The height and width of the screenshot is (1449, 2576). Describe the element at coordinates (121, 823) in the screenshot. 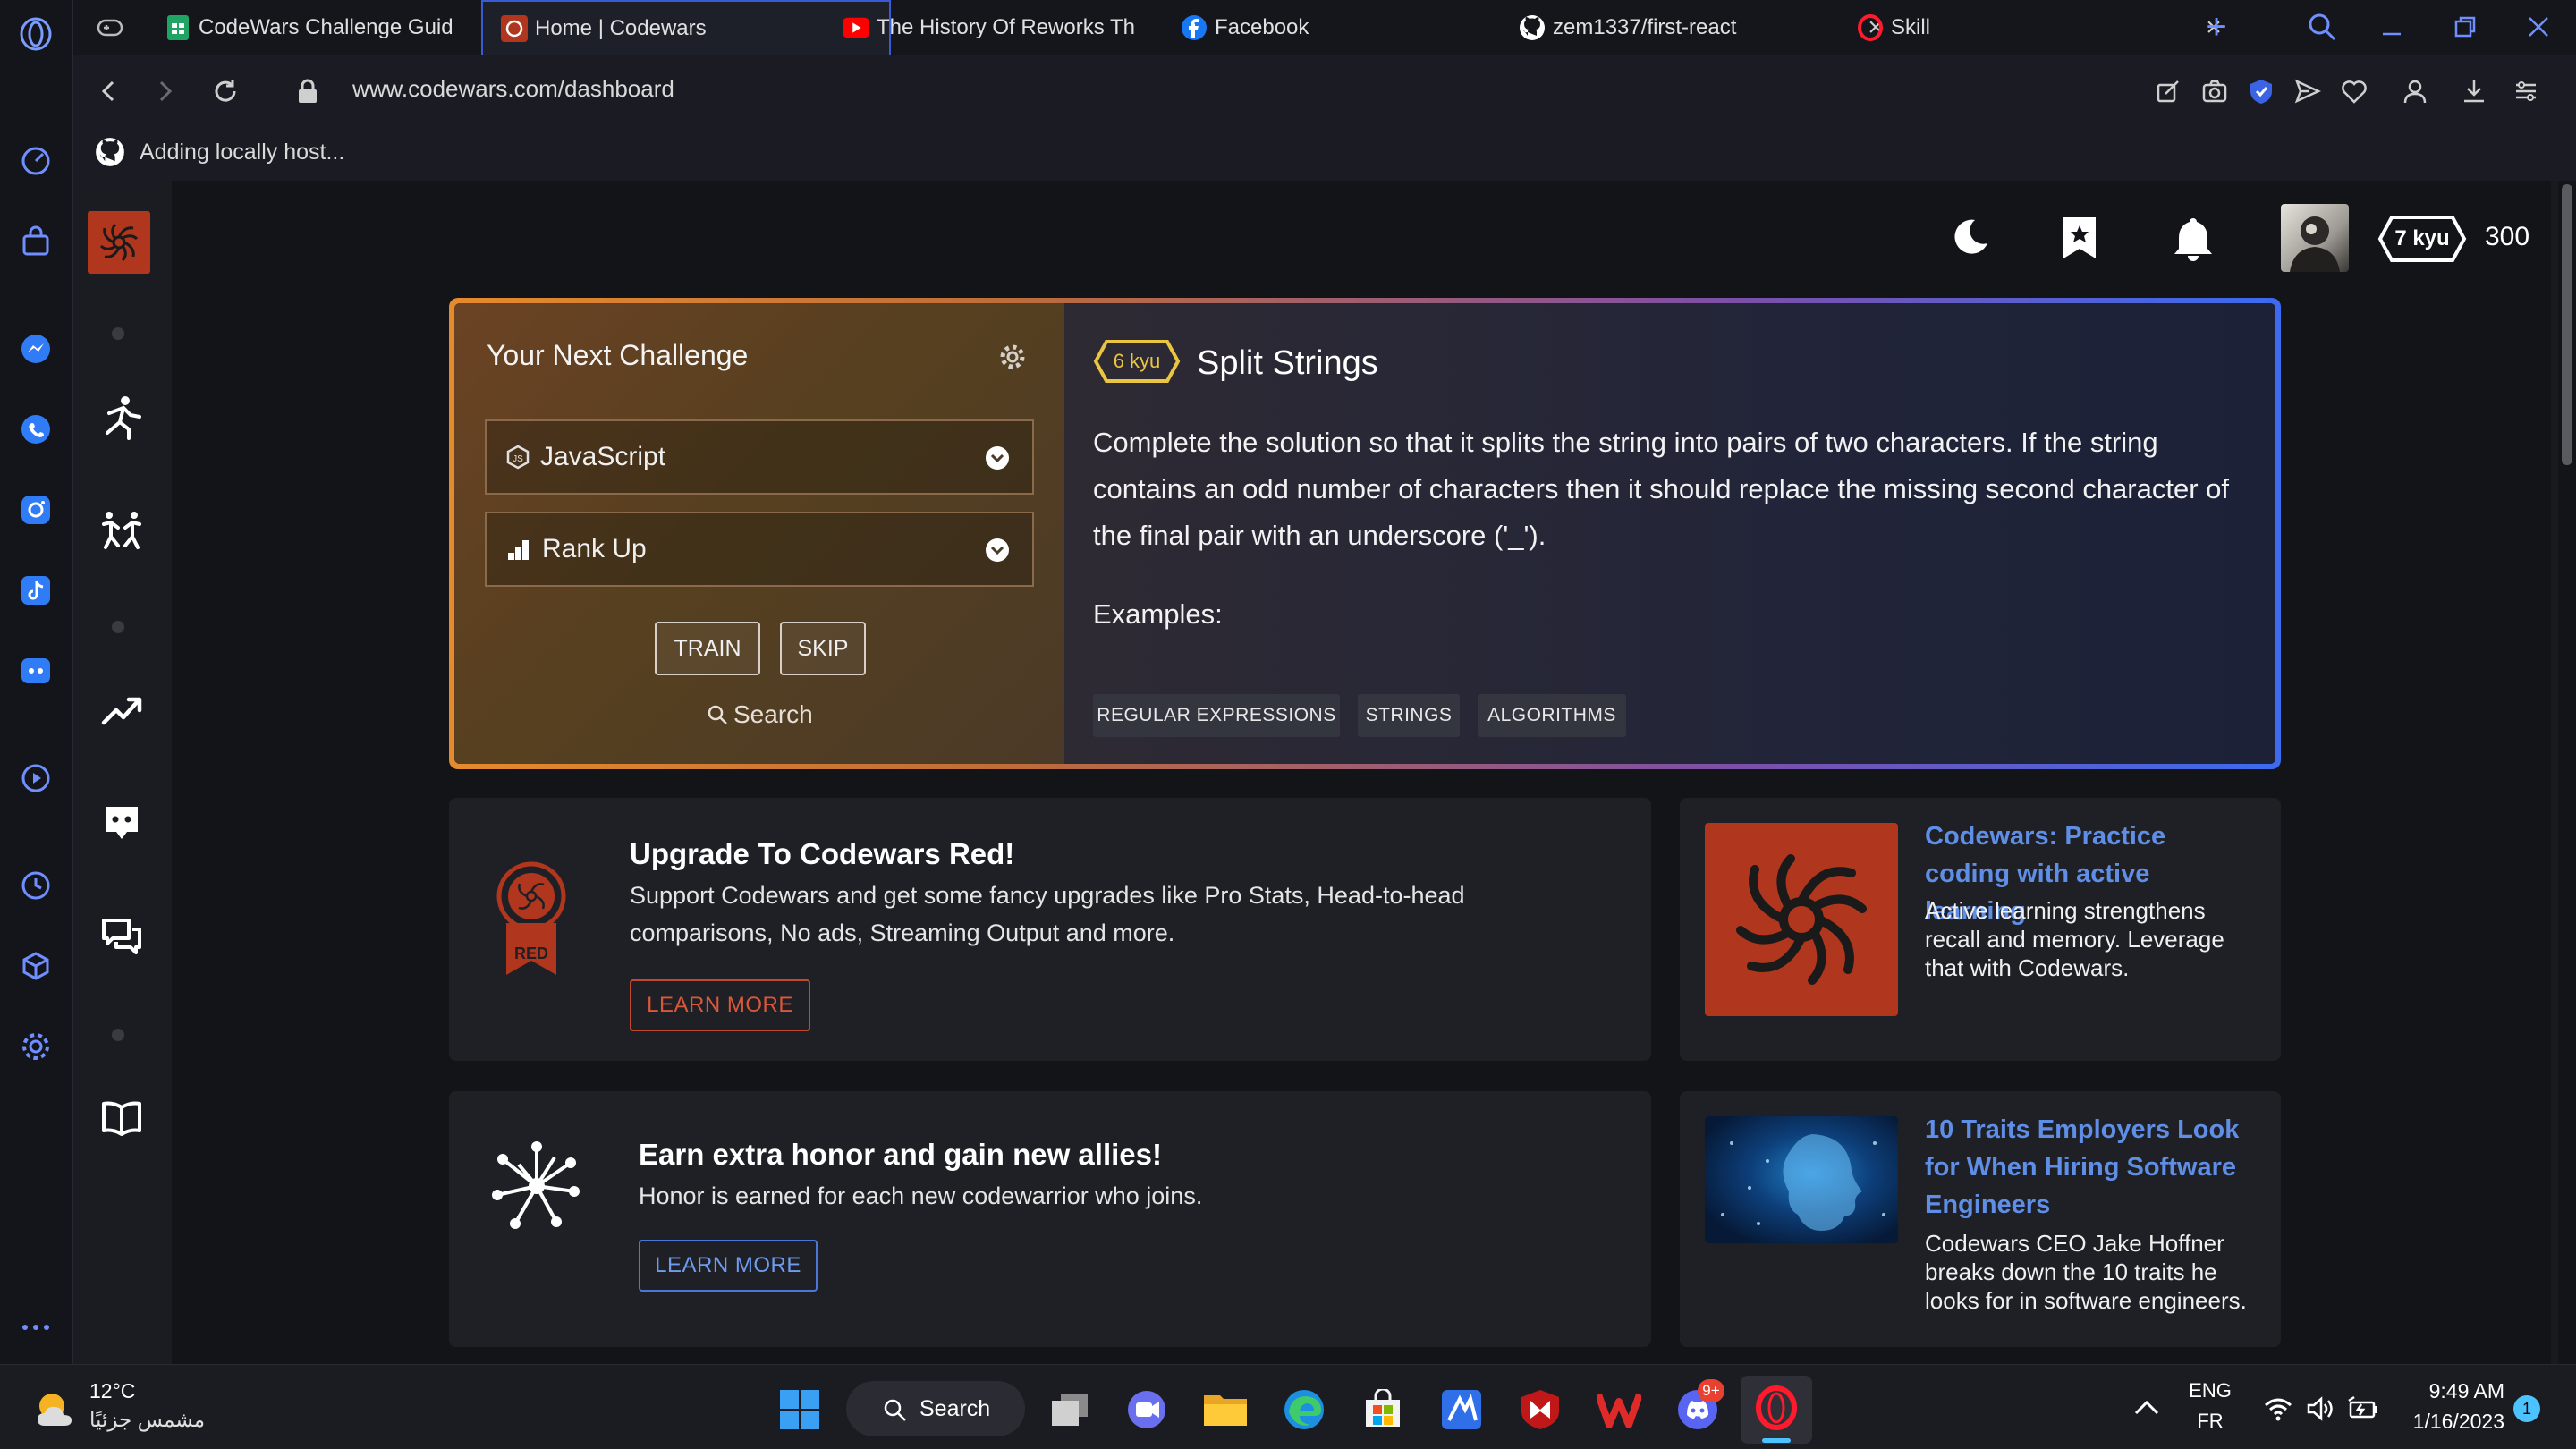

I see `discord-chat-icon` at that location.